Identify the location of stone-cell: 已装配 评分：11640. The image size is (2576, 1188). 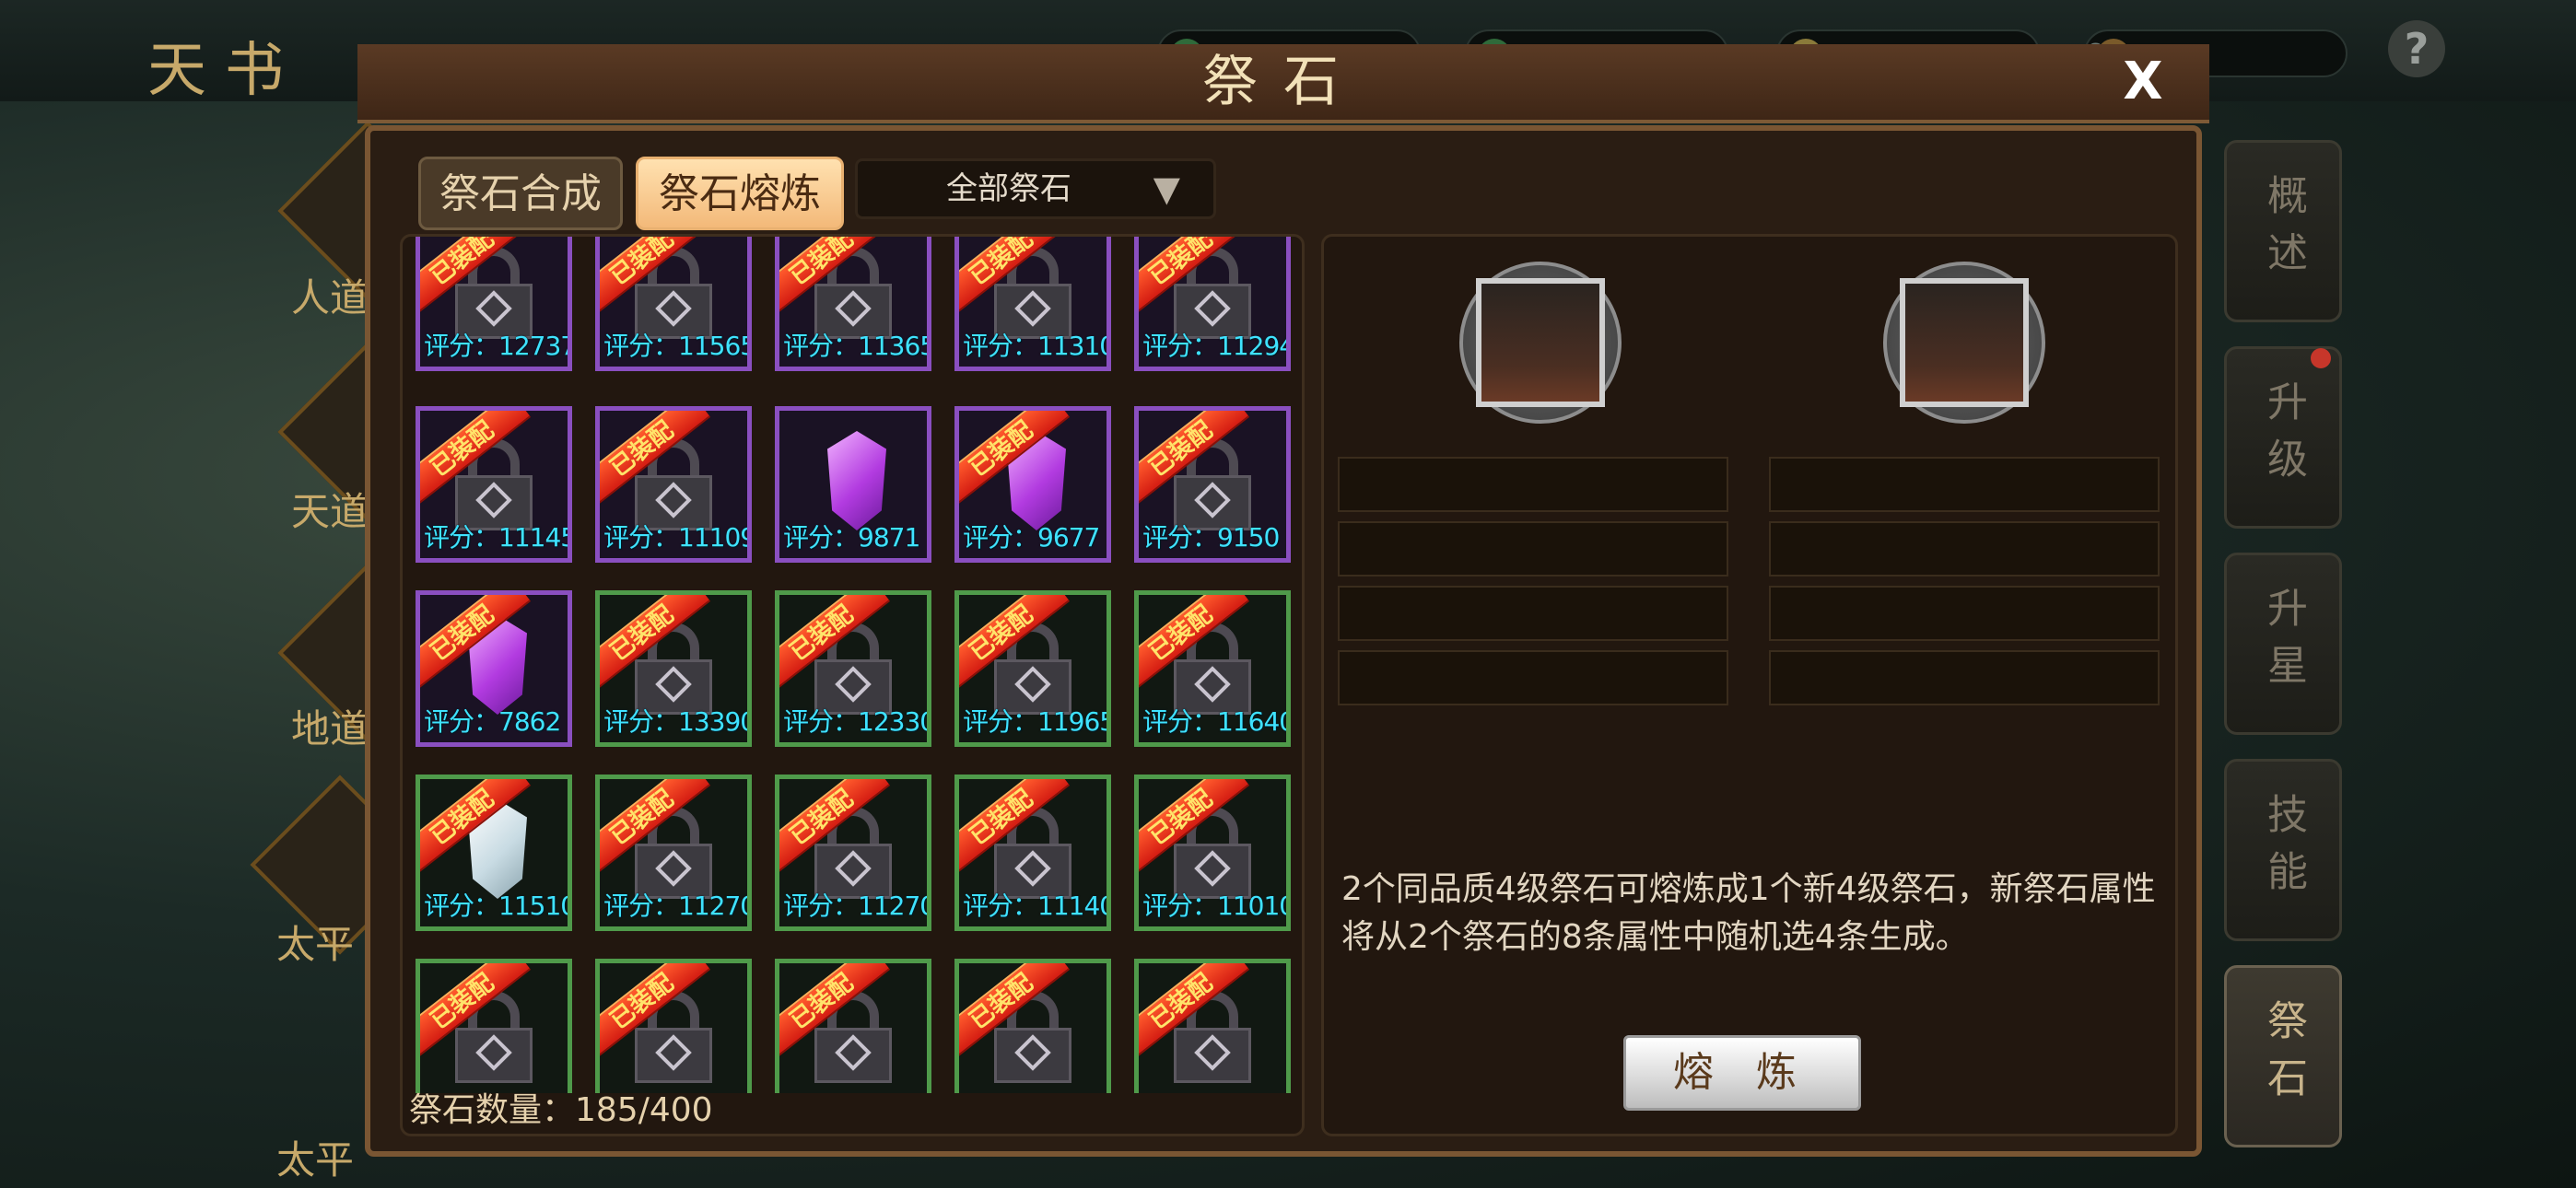
(1212, 668).